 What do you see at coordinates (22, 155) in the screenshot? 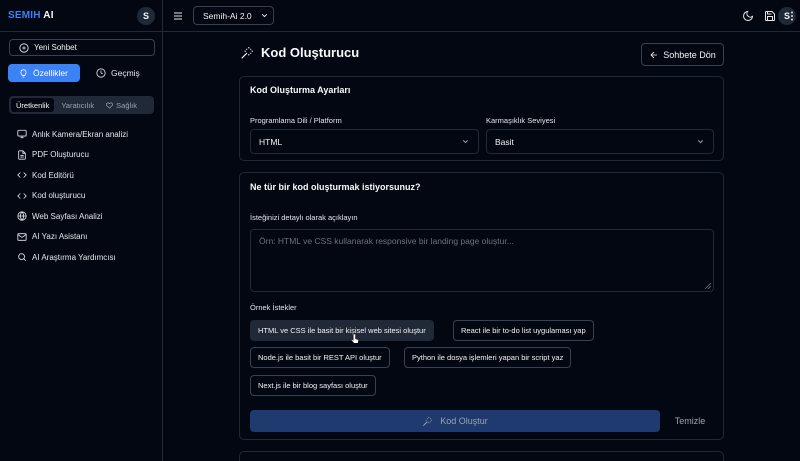
I see `file-icon` at bounding box center [22, 155].